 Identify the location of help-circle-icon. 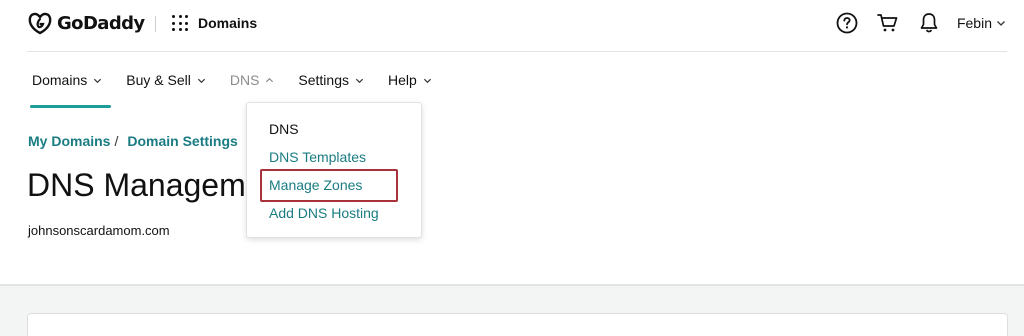
(847, 23).